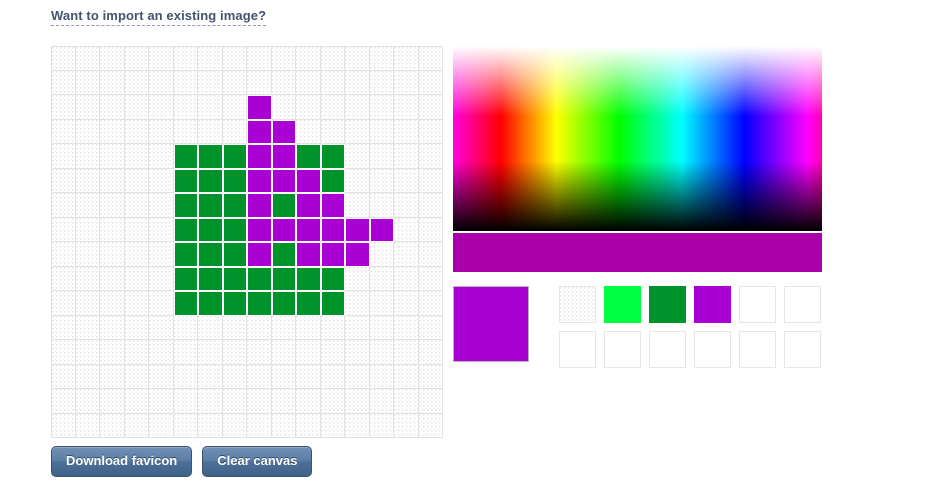 The image size is (926, 503). Describe the element at coordinates (257, 461) in the screenshot. I see `clear-canvas-button: Clear canvas` at that location.